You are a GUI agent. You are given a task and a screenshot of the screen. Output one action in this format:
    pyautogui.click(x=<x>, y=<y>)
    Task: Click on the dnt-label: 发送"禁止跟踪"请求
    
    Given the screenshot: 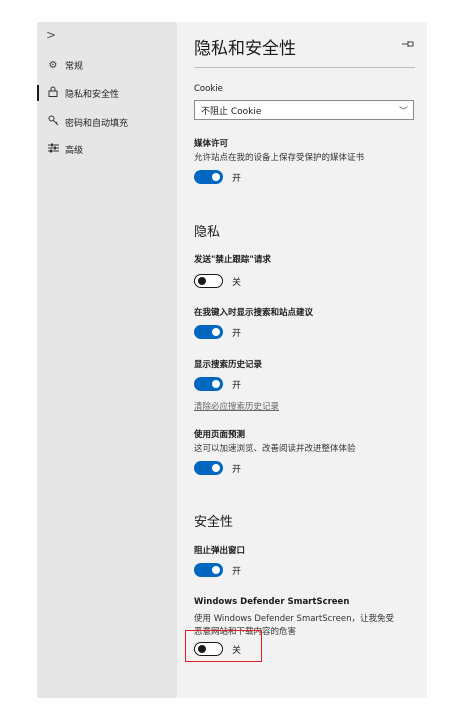 What is the action you would take?
    pyautogui.click(x=232, y=260)
    